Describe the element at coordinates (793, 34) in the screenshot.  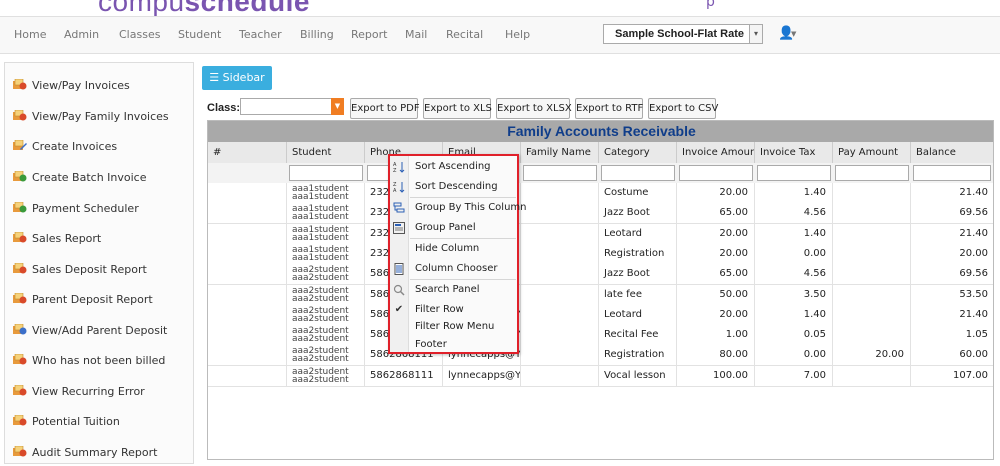
I see `caret-down-icon: ▼` at that location.